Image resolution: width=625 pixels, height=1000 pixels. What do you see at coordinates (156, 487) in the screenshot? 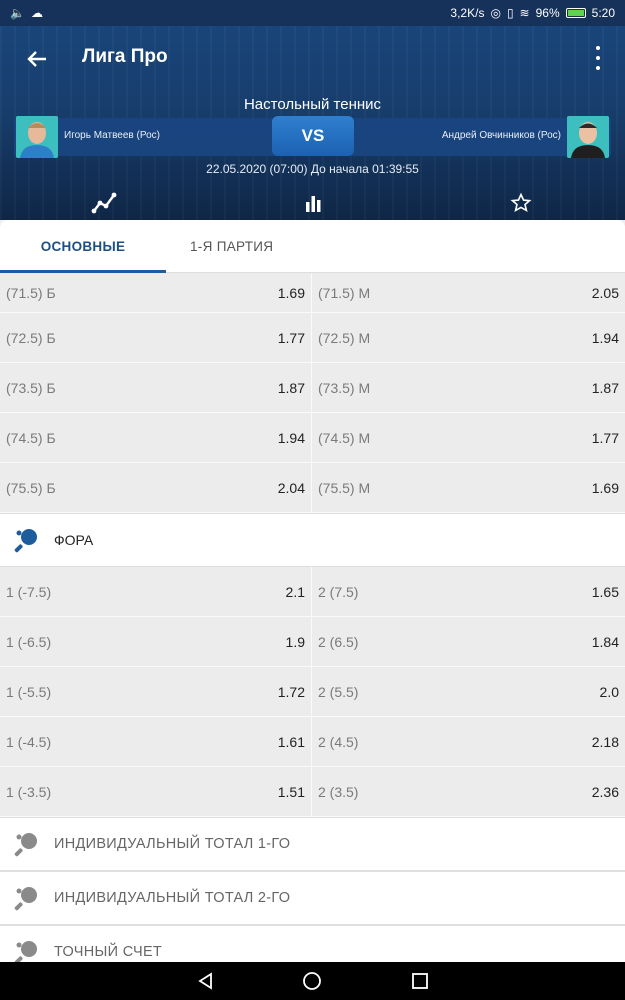
I see `odds-cell: (75.5) Б 2.04` at bounding box center [156, 487].